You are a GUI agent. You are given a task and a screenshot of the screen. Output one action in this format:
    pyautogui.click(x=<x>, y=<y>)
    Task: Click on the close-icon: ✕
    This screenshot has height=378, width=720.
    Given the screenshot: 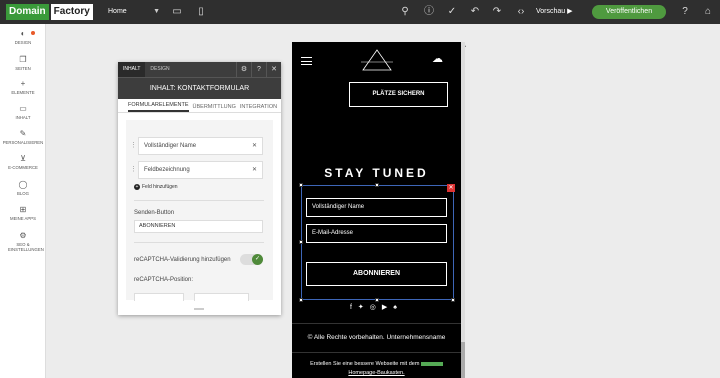 What is the action you would take?
    pyautogui.click(x=273, y=69)
    